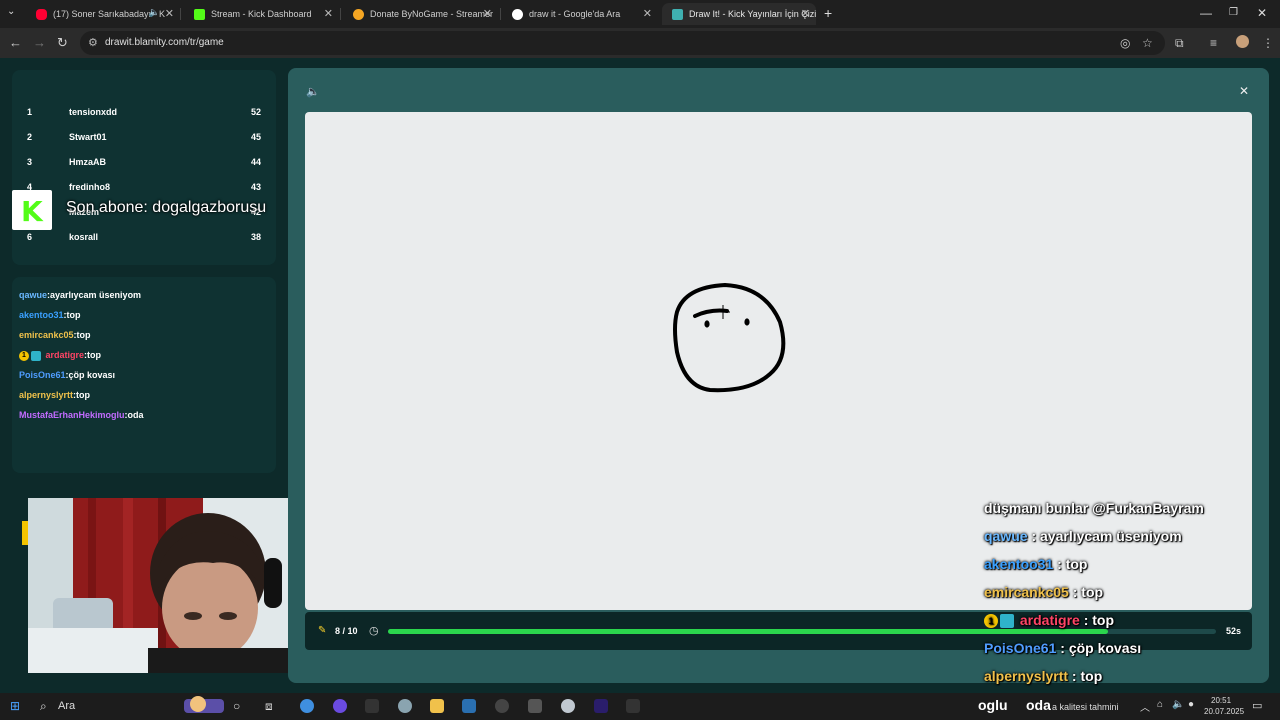 Image resolution: width=1280 pixels, height=720 pixels. What do you see at coordinates (313, 91) in the screenshot?
I see `sound-toggle-icon: 🔈` at bounding box center [313, 91].